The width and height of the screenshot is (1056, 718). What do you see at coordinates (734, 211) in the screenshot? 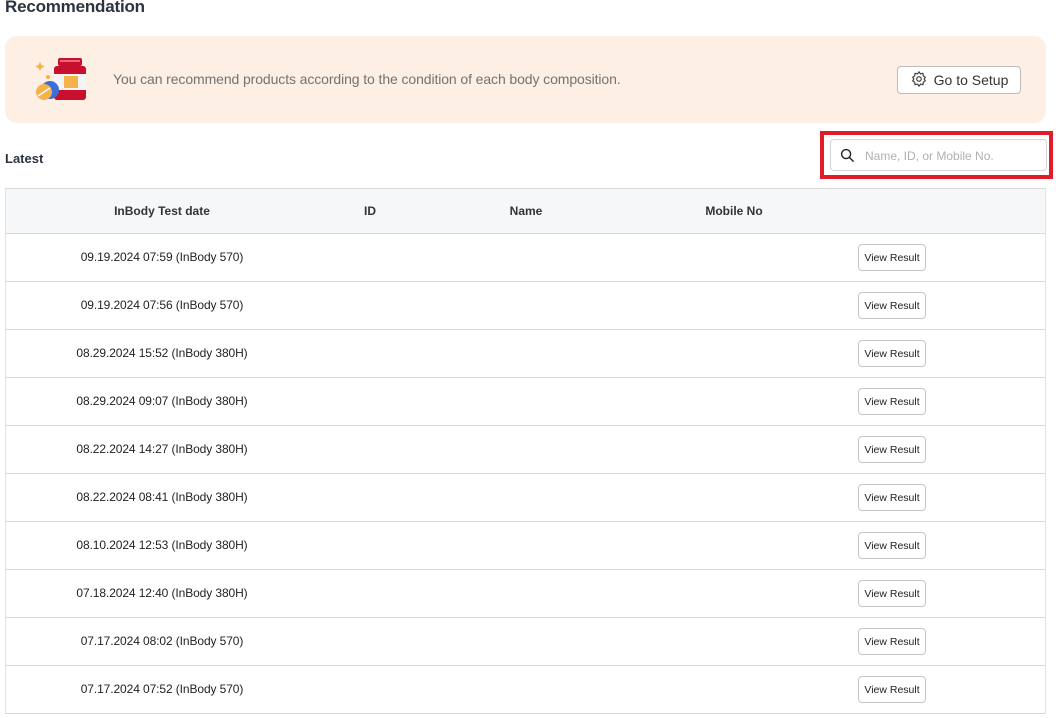
I see `header-mobile-no: Mobile No` at bounding box center [734, 211].